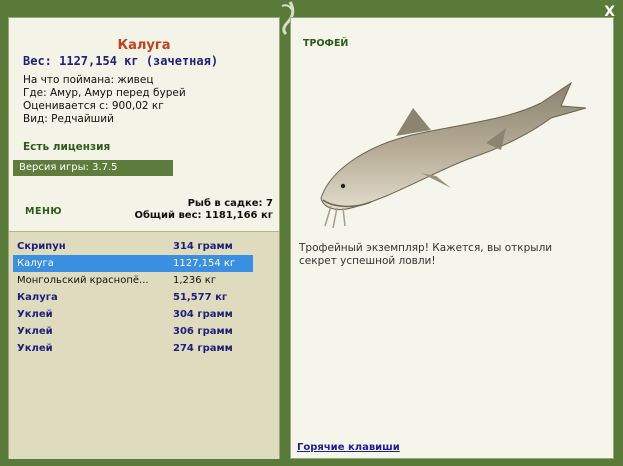 The image size is (623, 466). What do you see at coordinates (93, 106) in the screenshot?
I see `value-info: Оценивается с: 900,02 кг` at bounding box center [93, 106].